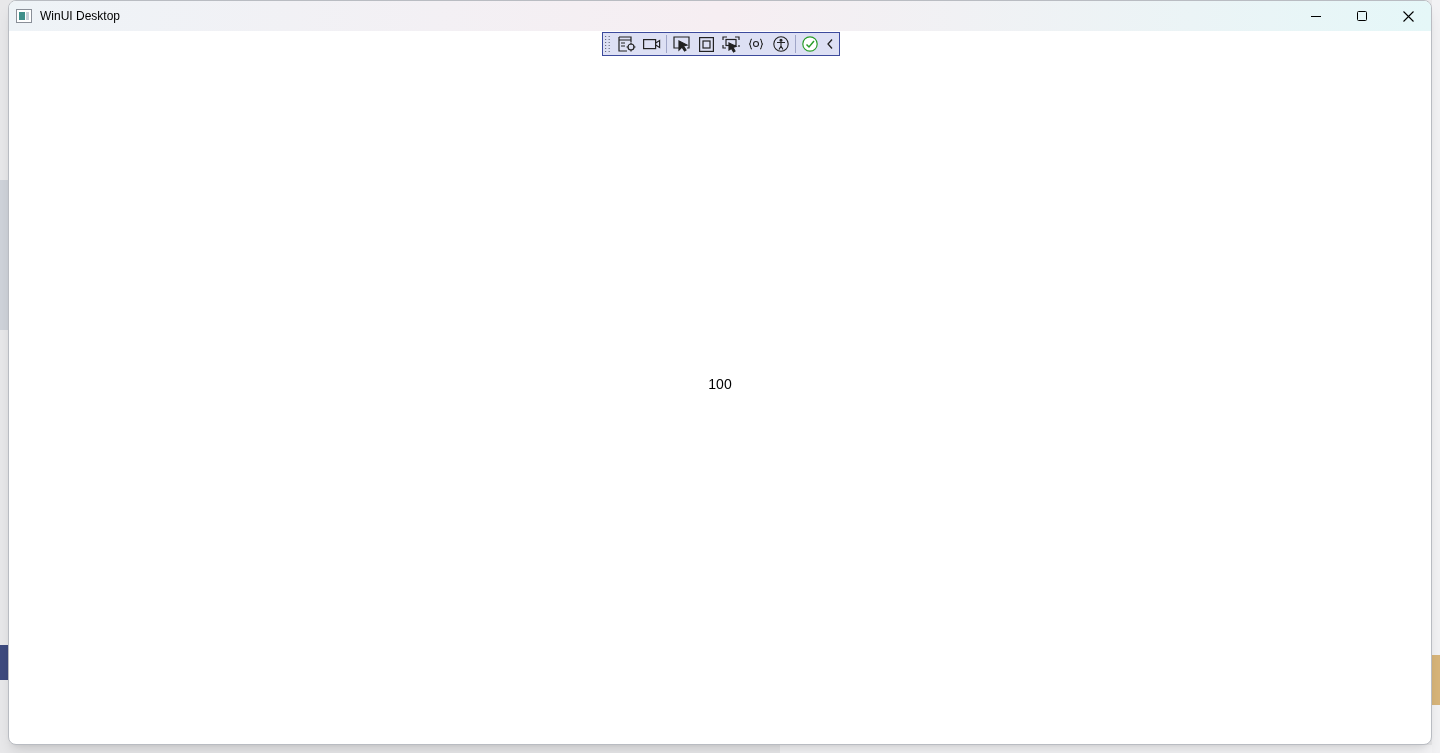  I want to click on accessibility-icon, so click(781, 44).